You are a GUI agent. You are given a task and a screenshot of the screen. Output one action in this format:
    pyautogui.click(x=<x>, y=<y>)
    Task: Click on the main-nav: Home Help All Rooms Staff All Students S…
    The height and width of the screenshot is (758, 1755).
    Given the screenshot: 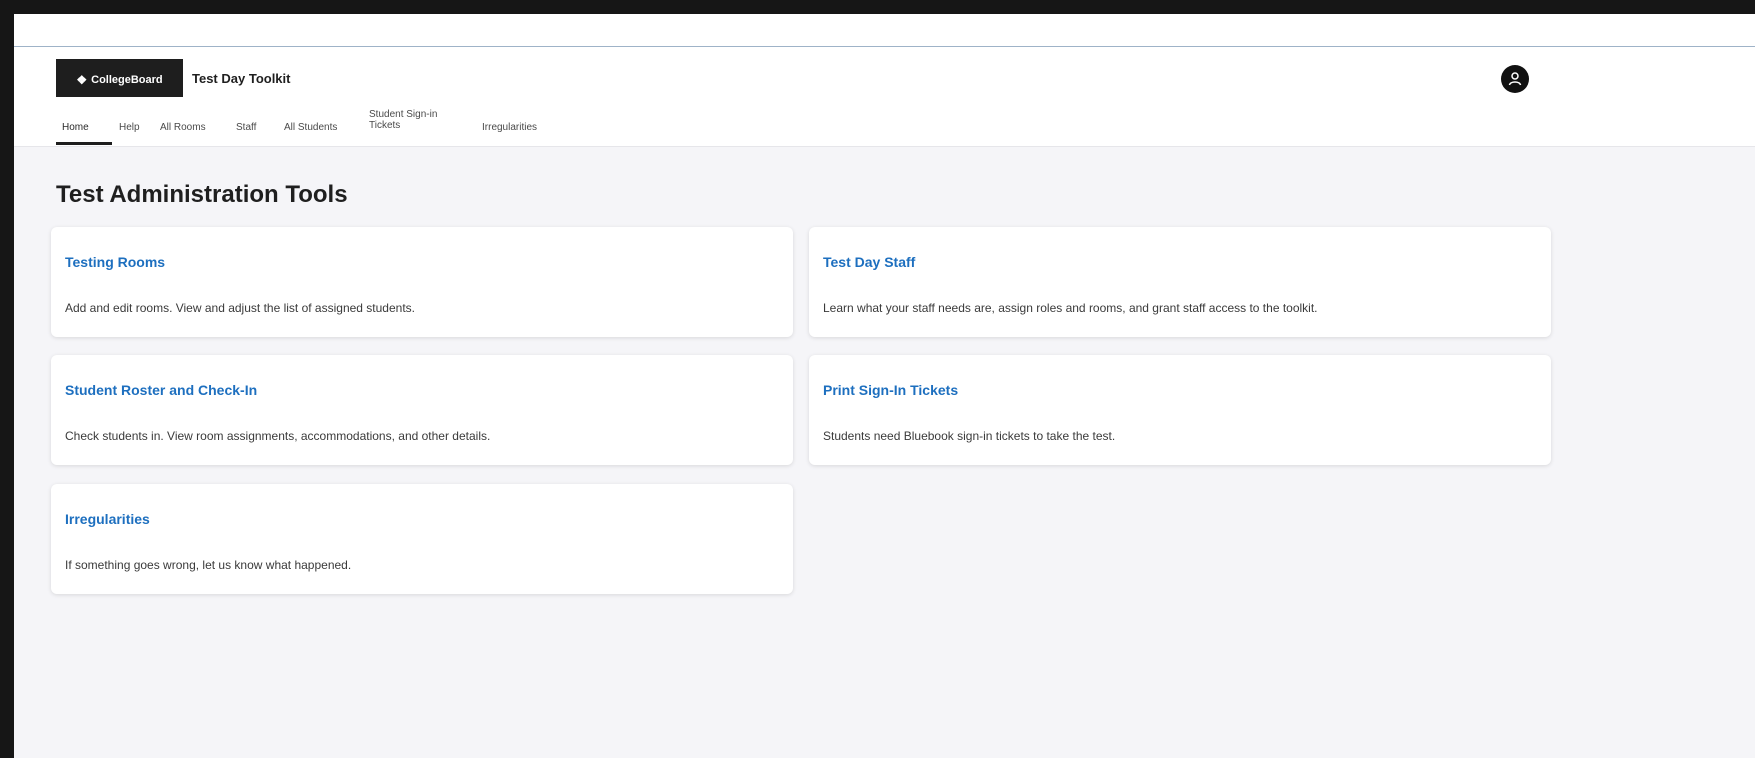 What is the action you would take?
    pyautogui.click(x=884, y=122)
    